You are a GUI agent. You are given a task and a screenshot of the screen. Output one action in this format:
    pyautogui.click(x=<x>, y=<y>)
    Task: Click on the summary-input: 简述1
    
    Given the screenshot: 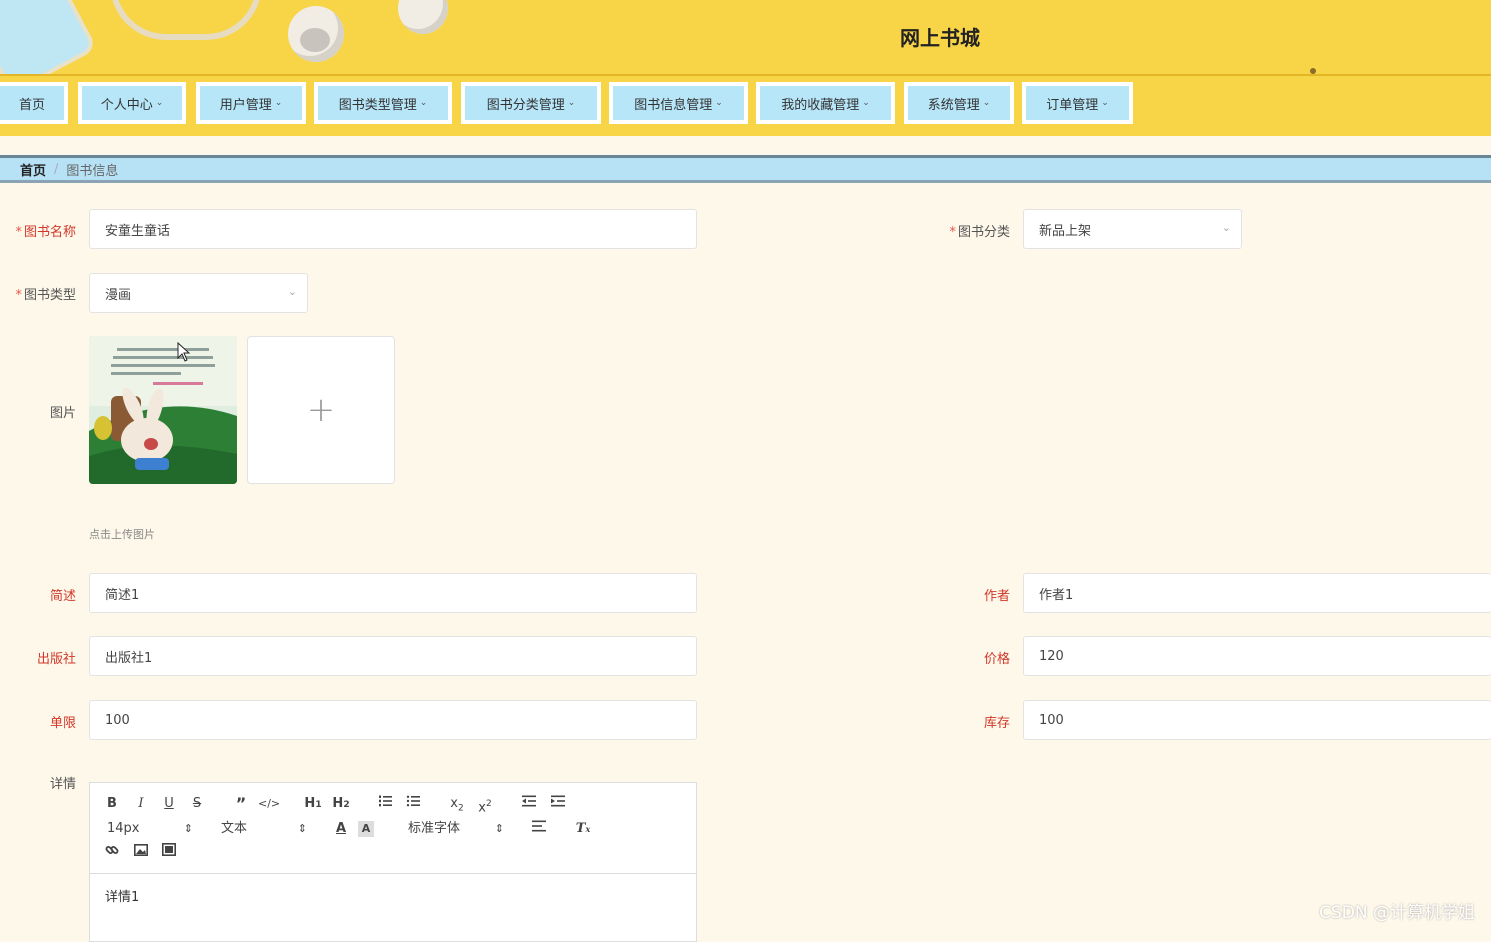 What is the action you would take?
    pyautogui.click(x=393, y=593)
    